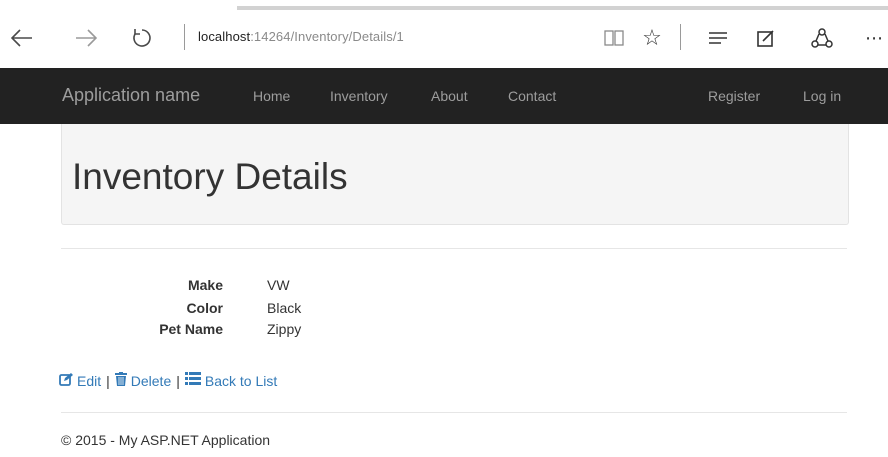 The height and width of the screenshot is (457, 888). I want to click on address-separator, so click(184, 37).